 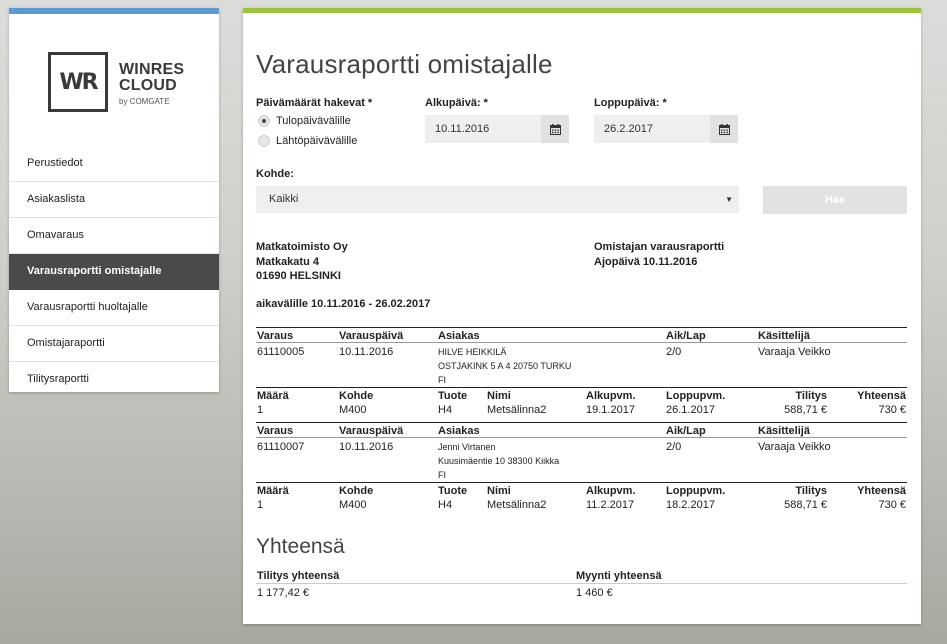 I want to click on target-label: Kohde:, so click(x=275, y=174).